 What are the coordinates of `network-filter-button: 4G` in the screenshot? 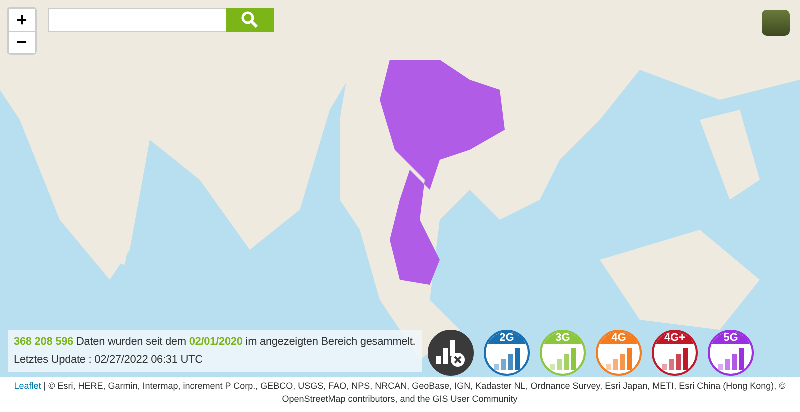 It's located at (619, 353).